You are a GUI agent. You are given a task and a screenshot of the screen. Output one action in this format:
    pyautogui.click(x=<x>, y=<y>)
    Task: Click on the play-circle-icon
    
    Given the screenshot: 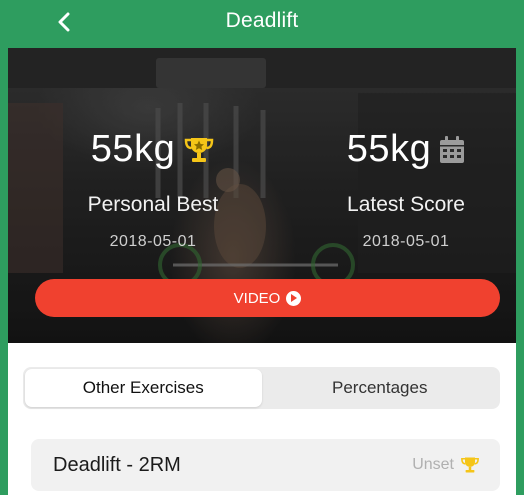 What is the action you would take?
    pyautogui.click(x=294, y=298)
    